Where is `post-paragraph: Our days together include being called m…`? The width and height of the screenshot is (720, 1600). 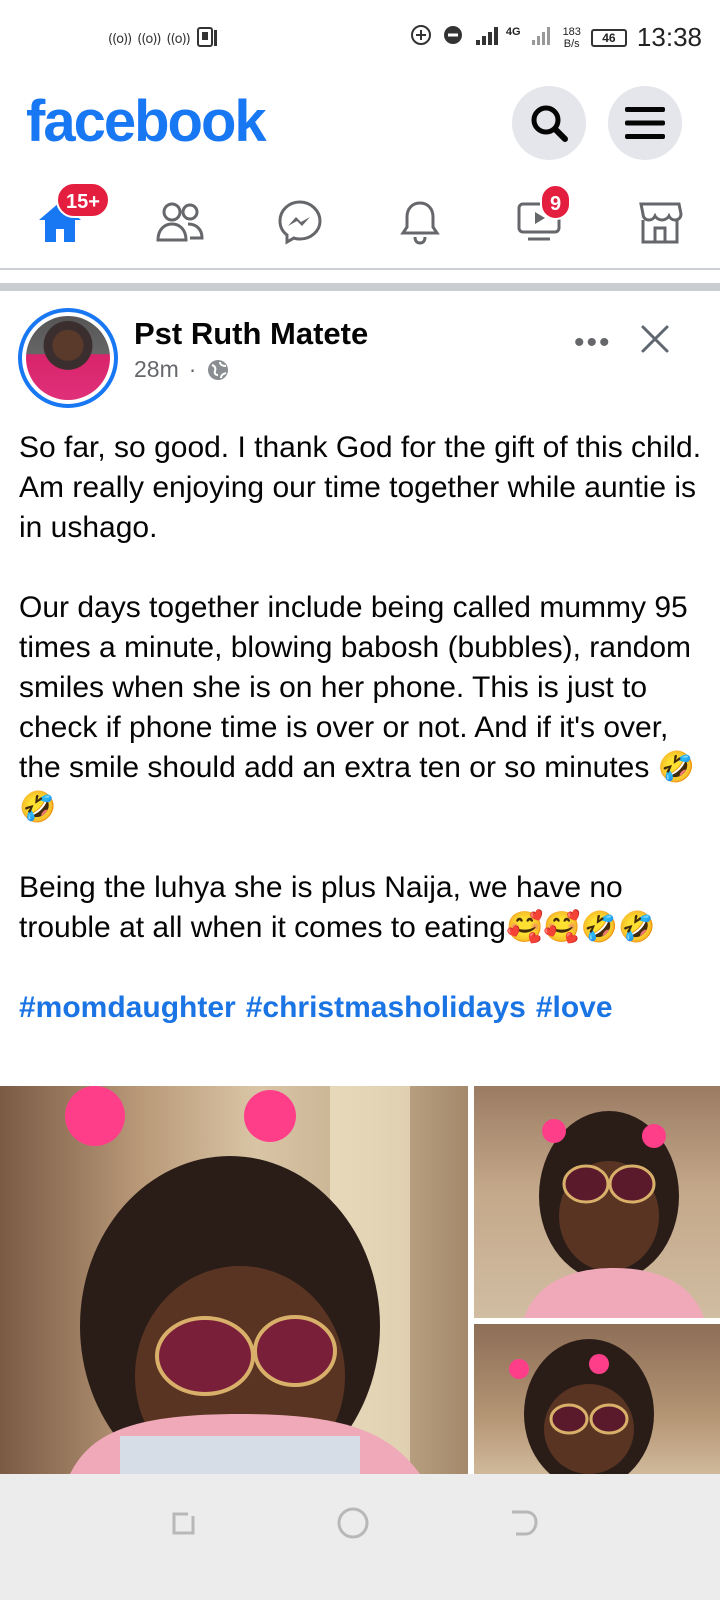
post-paragraph: Our days together include being called m… is located at coordinates (357, 707).